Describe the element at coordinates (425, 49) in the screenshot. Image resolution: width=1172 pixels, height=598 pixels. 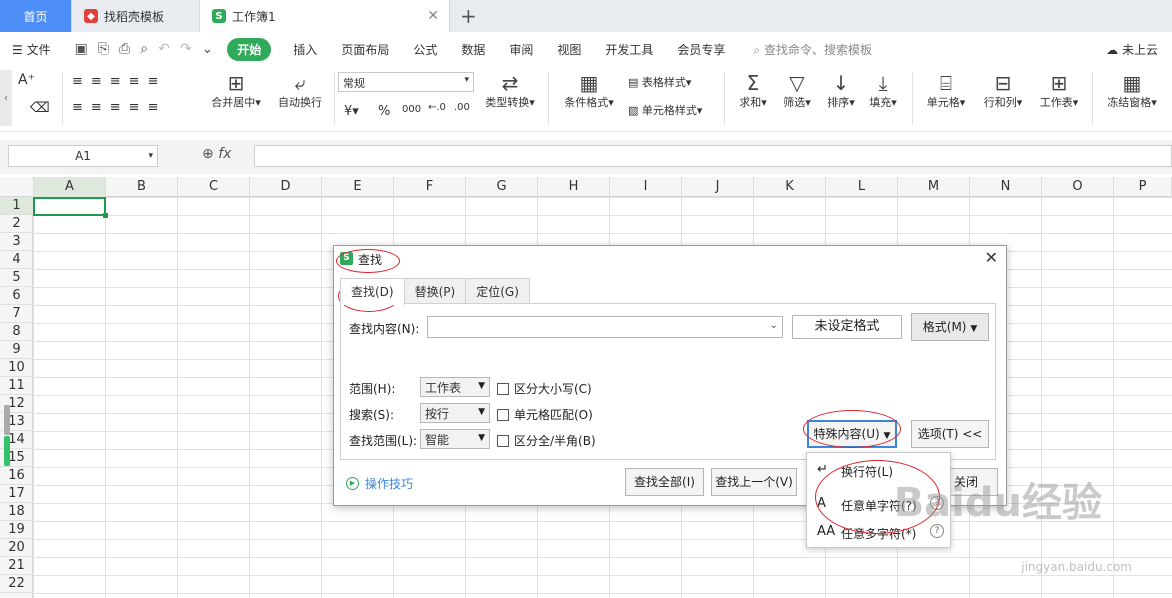
I see `tab-formulas: 公式` at that location.